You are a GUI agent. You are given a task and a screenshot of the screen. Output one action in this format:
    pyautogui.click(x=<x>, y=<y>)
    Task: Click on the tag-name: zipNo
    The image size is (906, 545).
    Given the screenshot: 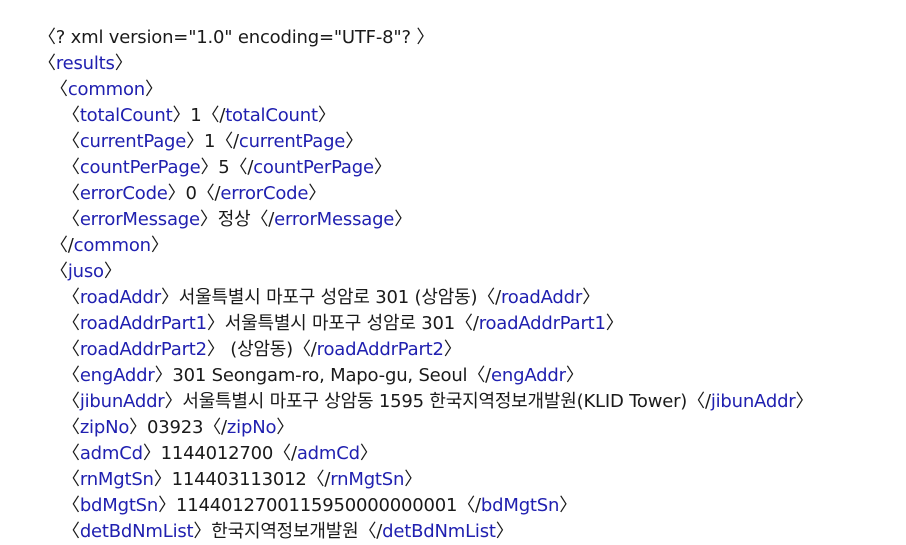 What is the action you would take?
    pyautogui.click(x=251, y=427)
    